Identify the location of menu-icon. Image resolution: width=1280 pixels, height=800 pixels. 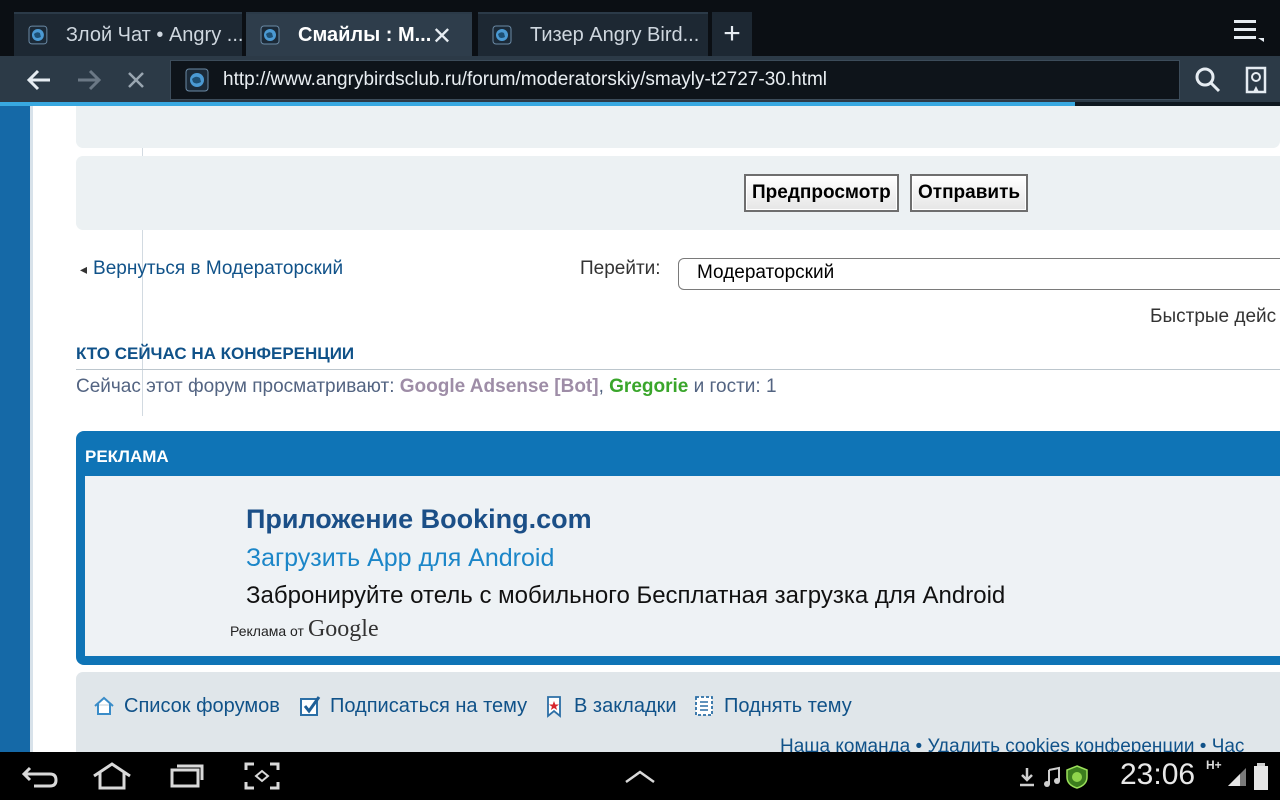
(1249, 30).